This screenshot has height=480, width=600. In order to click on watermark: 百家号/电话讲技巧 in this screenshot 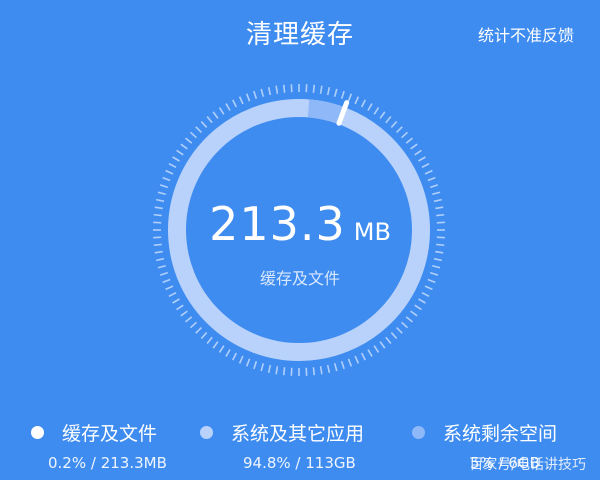, I will do `click(527, 465)`.